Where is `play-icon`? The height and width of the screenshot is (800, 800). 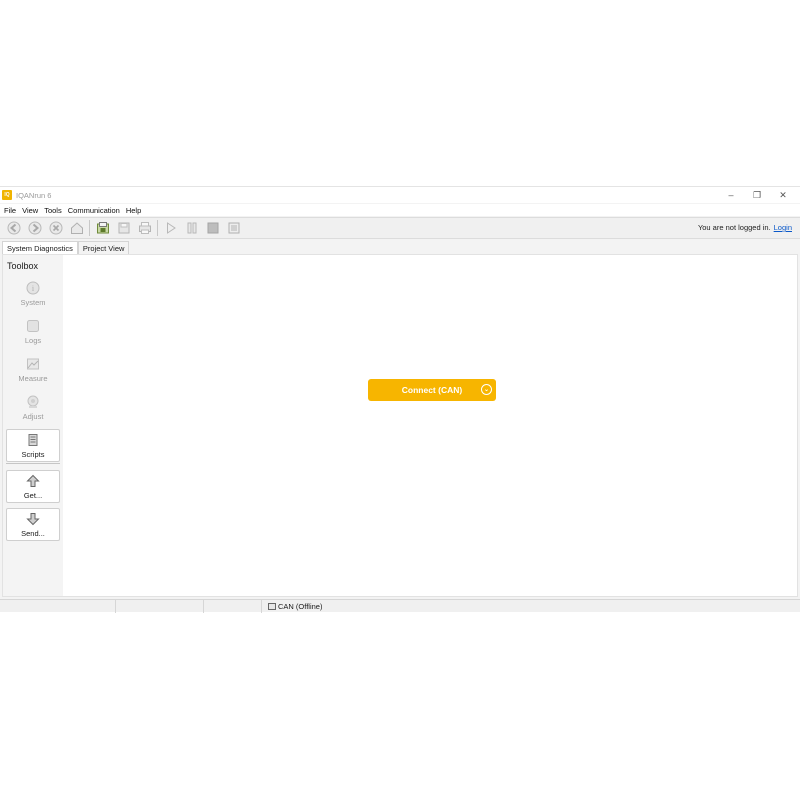
play-icon is located at coordinates (171, 228).